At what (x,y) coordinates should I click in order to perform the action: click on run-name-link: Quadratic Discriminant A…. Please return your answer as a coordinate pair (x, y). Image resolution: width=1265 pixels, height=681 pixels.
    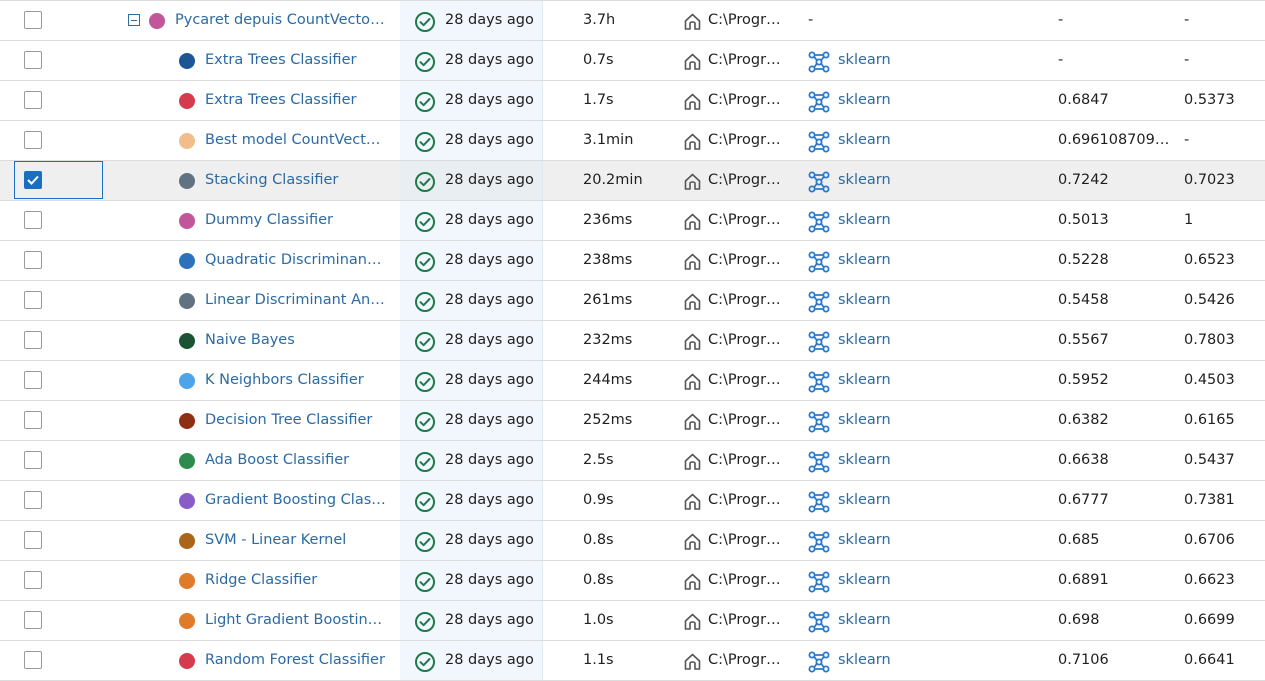
    Looking at the image, I should click on (296, 260).